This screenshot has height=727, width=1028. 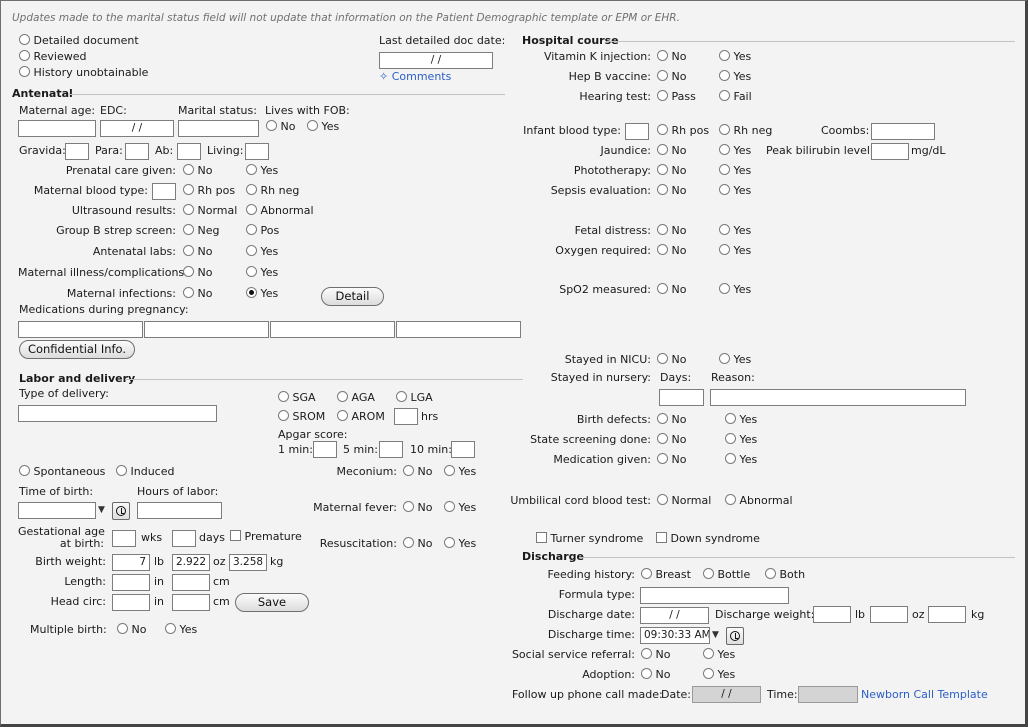 I want to click on discharge-weight-lb-input, so click(x=832, y=614).